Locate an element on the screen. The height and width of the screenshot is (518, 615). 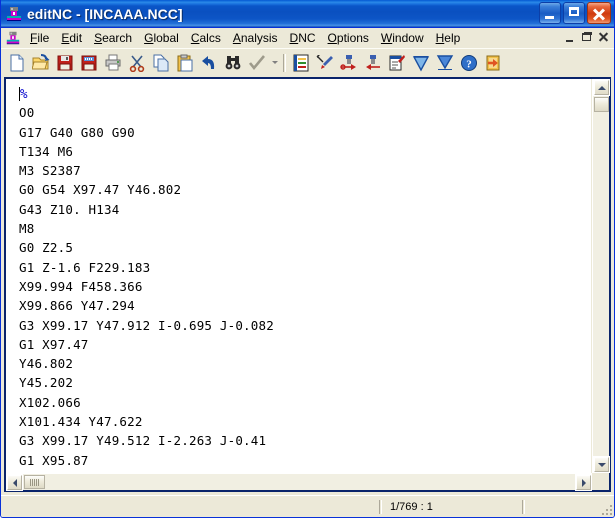
scroll-right-button is located at coordinates (583, 482).